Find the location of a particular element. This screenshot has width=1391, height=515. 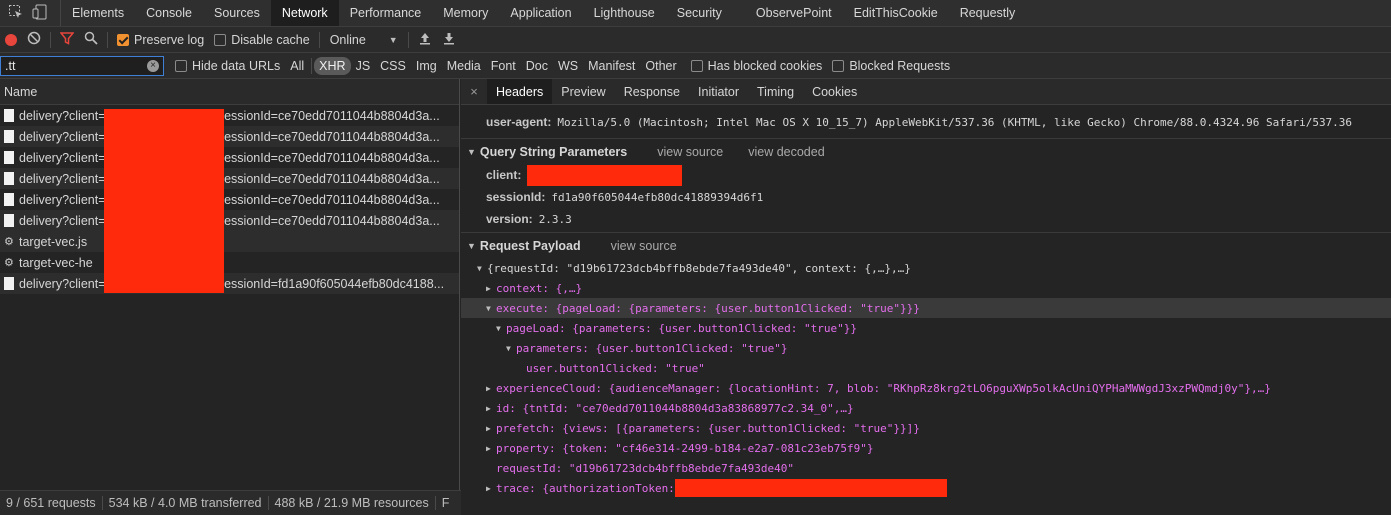

query-param-version: version: 2.3.3 is located at coordinates (926, 219).